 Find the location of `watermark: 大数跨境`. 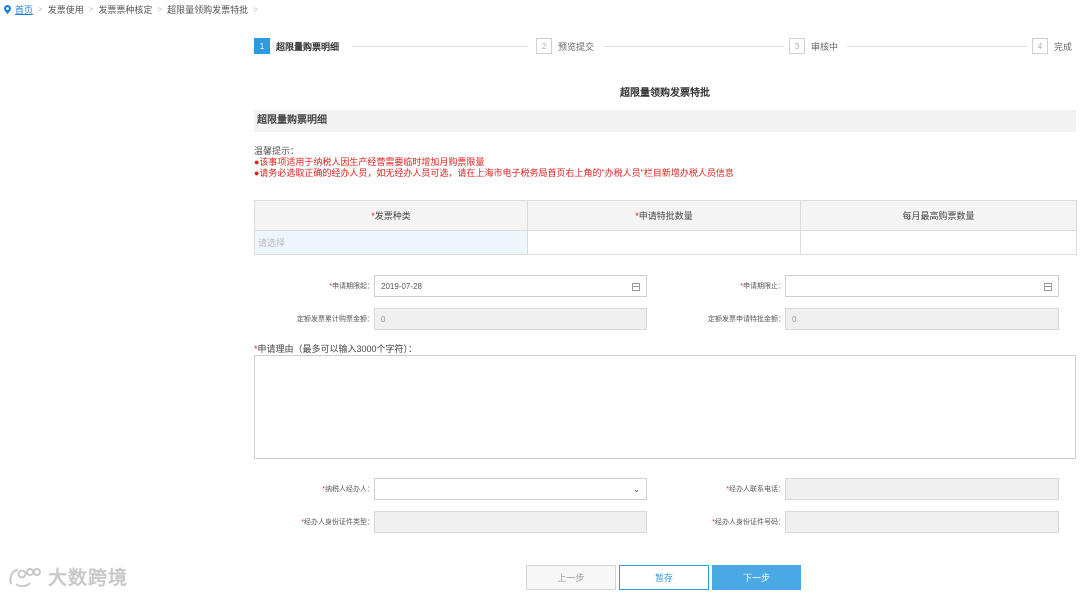

watermark: 大数跨境 is located at coordinates (68, 576).